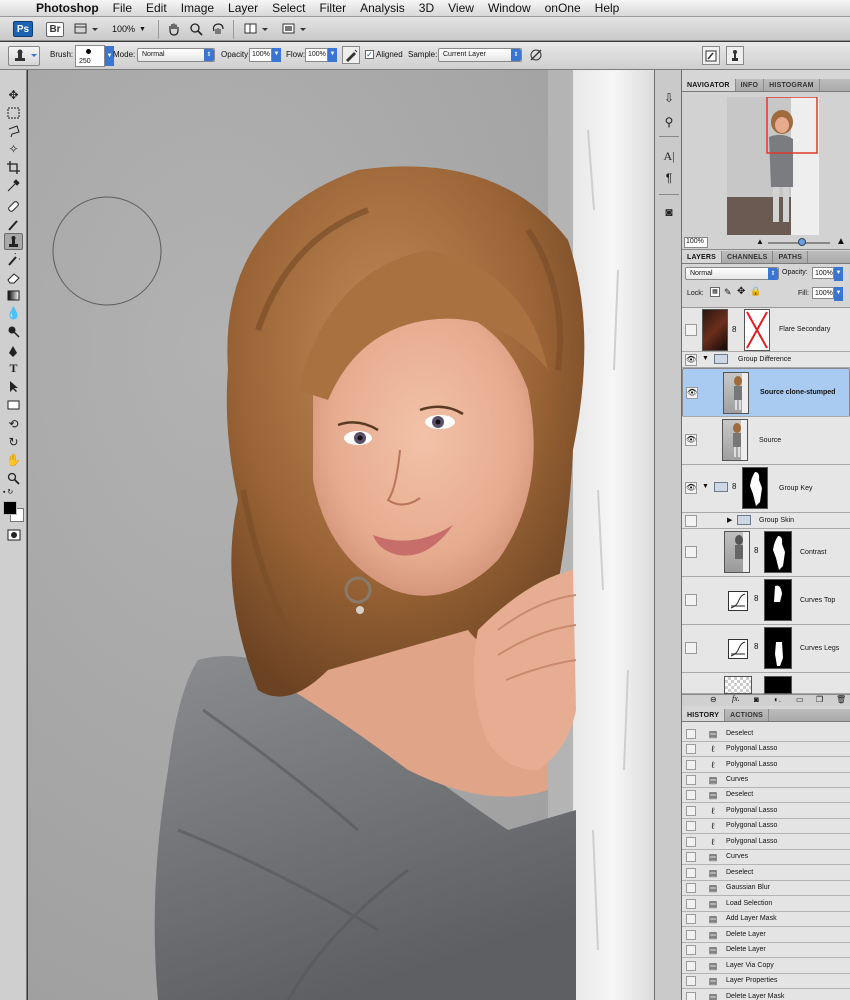 Image resolution: width=850 pixels, height=1000 pixels. I want to click on lock-transparency-icon: ▦, so click(715, 292).